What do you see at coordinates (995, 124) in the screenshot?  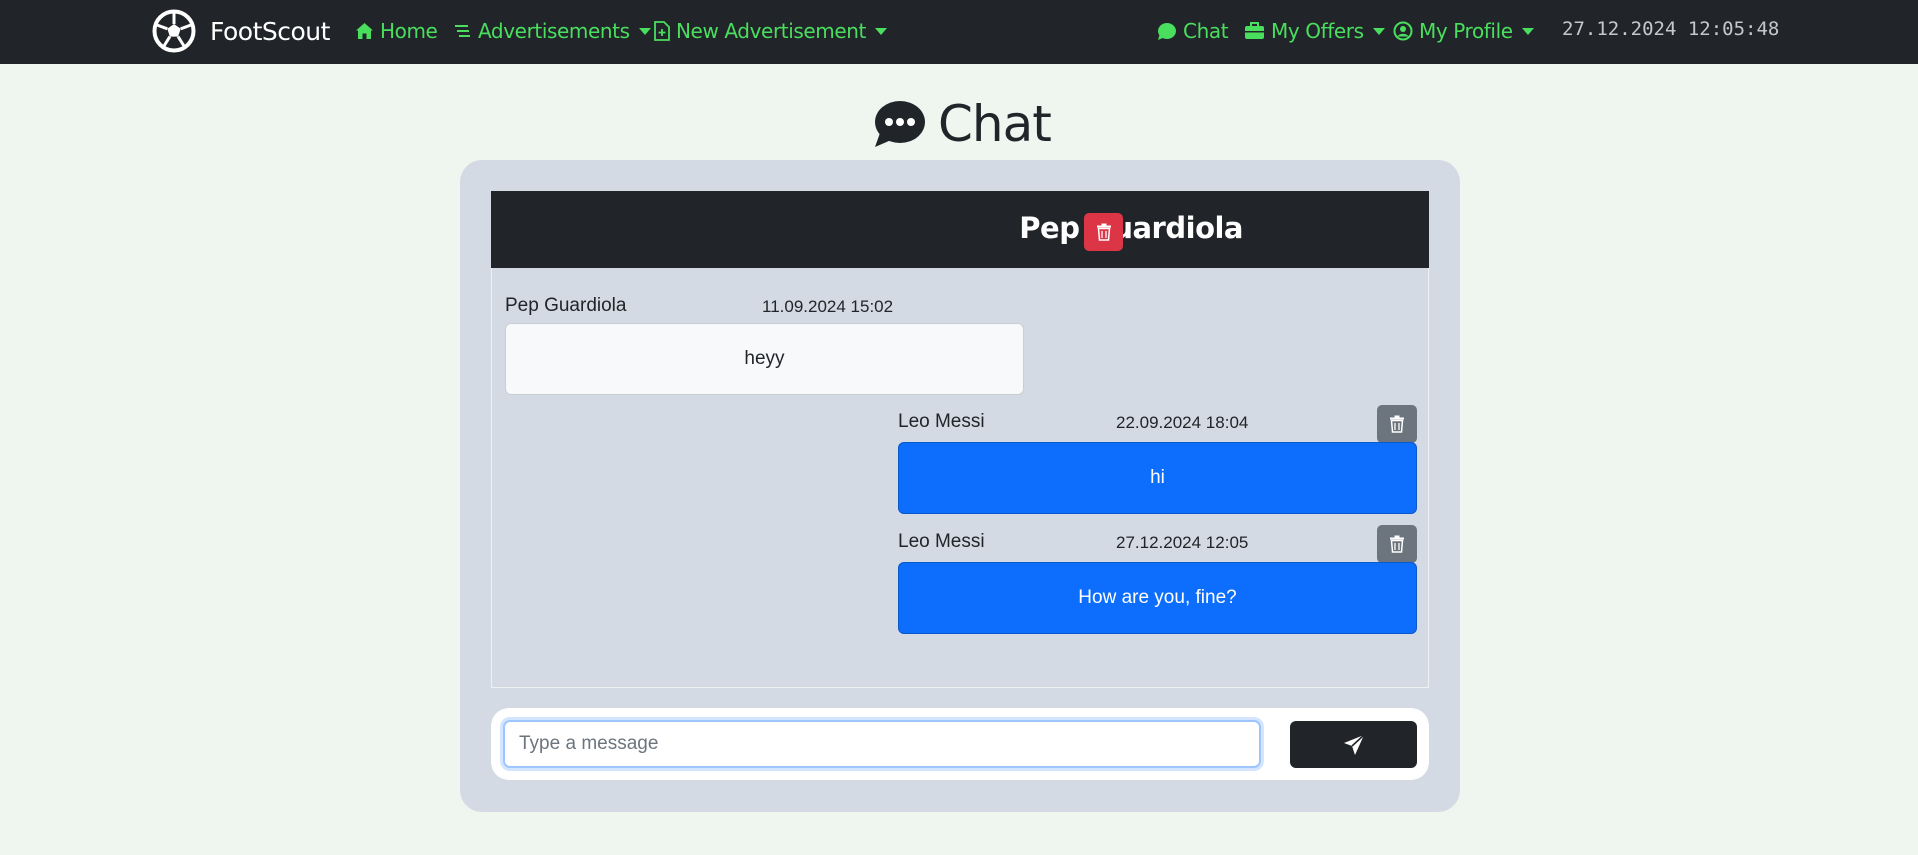 I see `page-title-text: Chat` at bounding box center [995, 124].